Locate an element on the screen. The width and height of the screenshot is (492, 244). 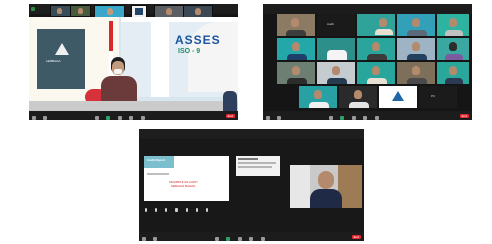
seated-person is located at coordinates (230, 101).